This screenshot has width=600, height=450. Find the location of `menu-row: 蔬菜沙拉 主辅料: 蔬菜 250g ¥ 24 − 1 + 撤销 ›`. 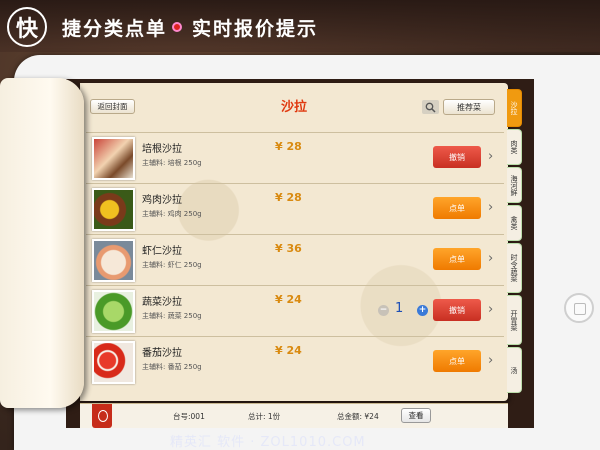

menu-row: 蔬菜沙拉 主辅料: 蔬菜 250g ¥ 24 − 1 + 撤销 › is located at coordinates (295, 310).